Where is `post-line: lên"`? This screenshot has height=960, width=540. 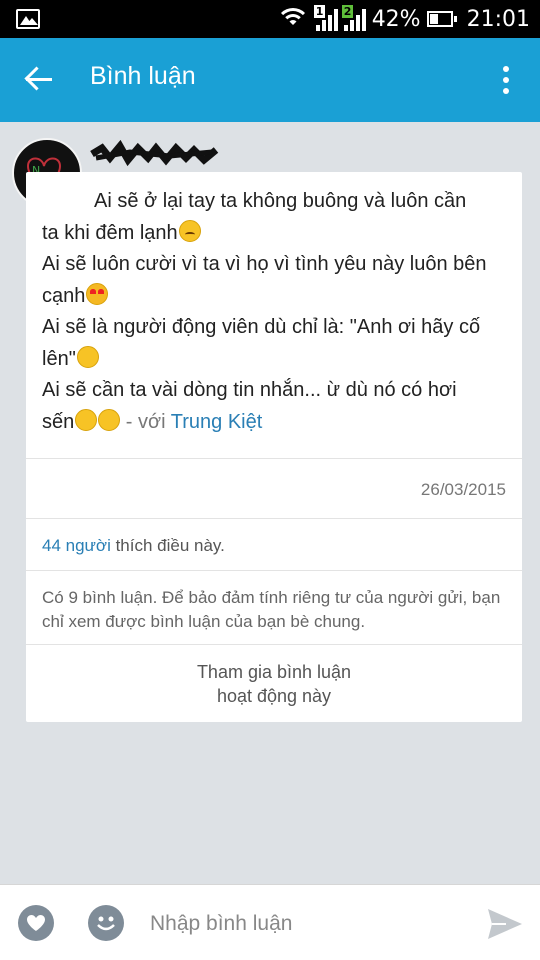
post-line: lên" is located at coordinates (277, 360).